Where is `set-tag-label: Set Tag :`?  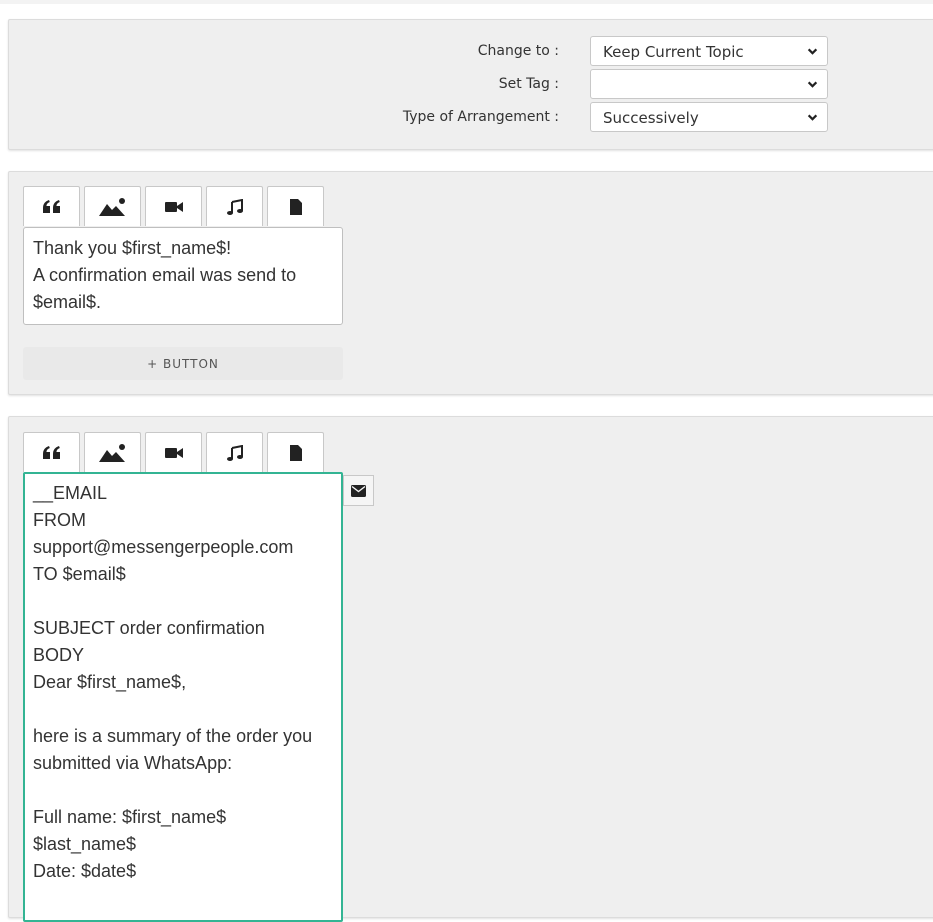 set-tag-label: Set Tag : is located at coordinates (528, 84).